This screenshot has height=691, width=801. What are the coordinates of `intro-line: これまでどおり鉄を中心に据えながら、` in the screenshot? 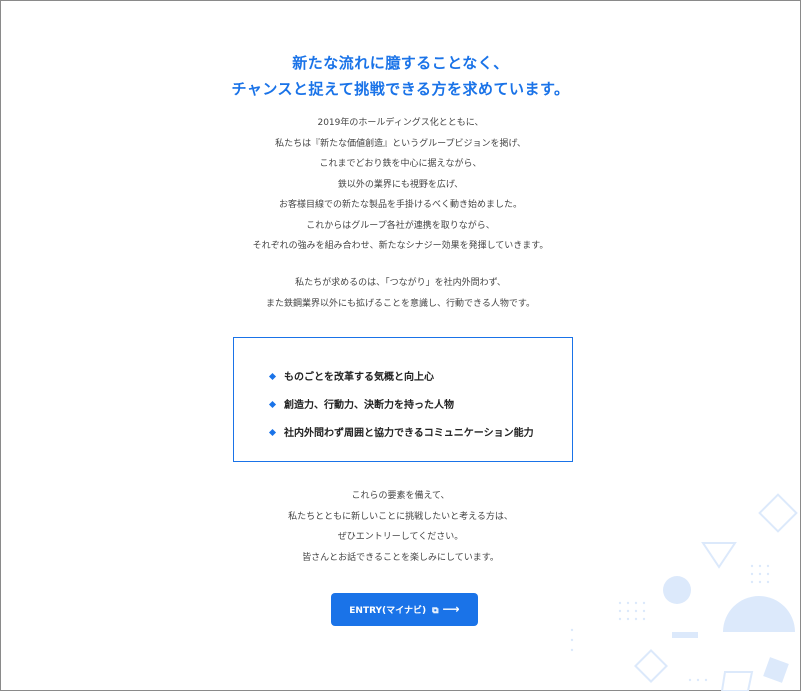 It's located at (400, 164).